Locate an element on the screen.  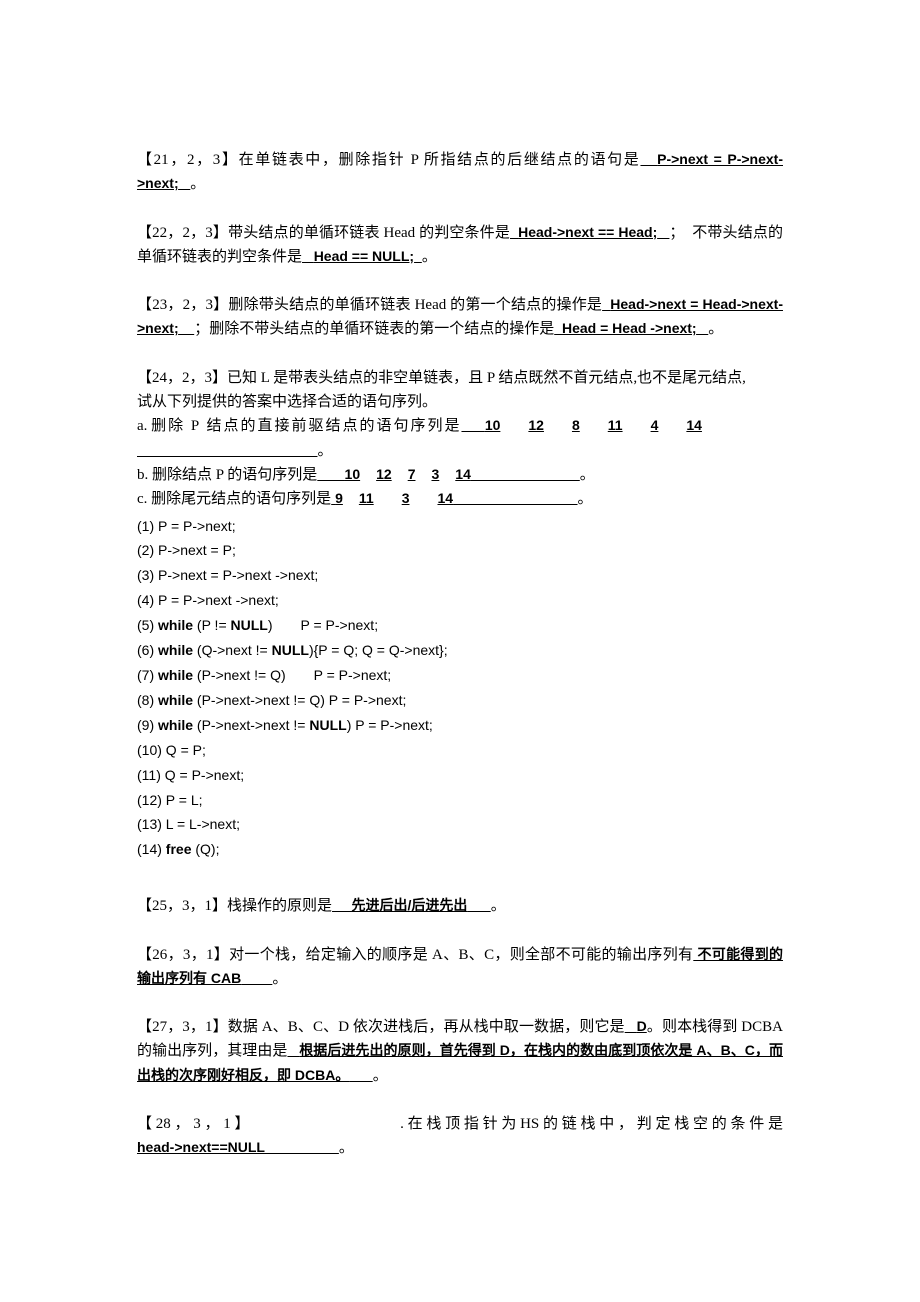
statement-number: (14) is located at coordinates (149, 849).